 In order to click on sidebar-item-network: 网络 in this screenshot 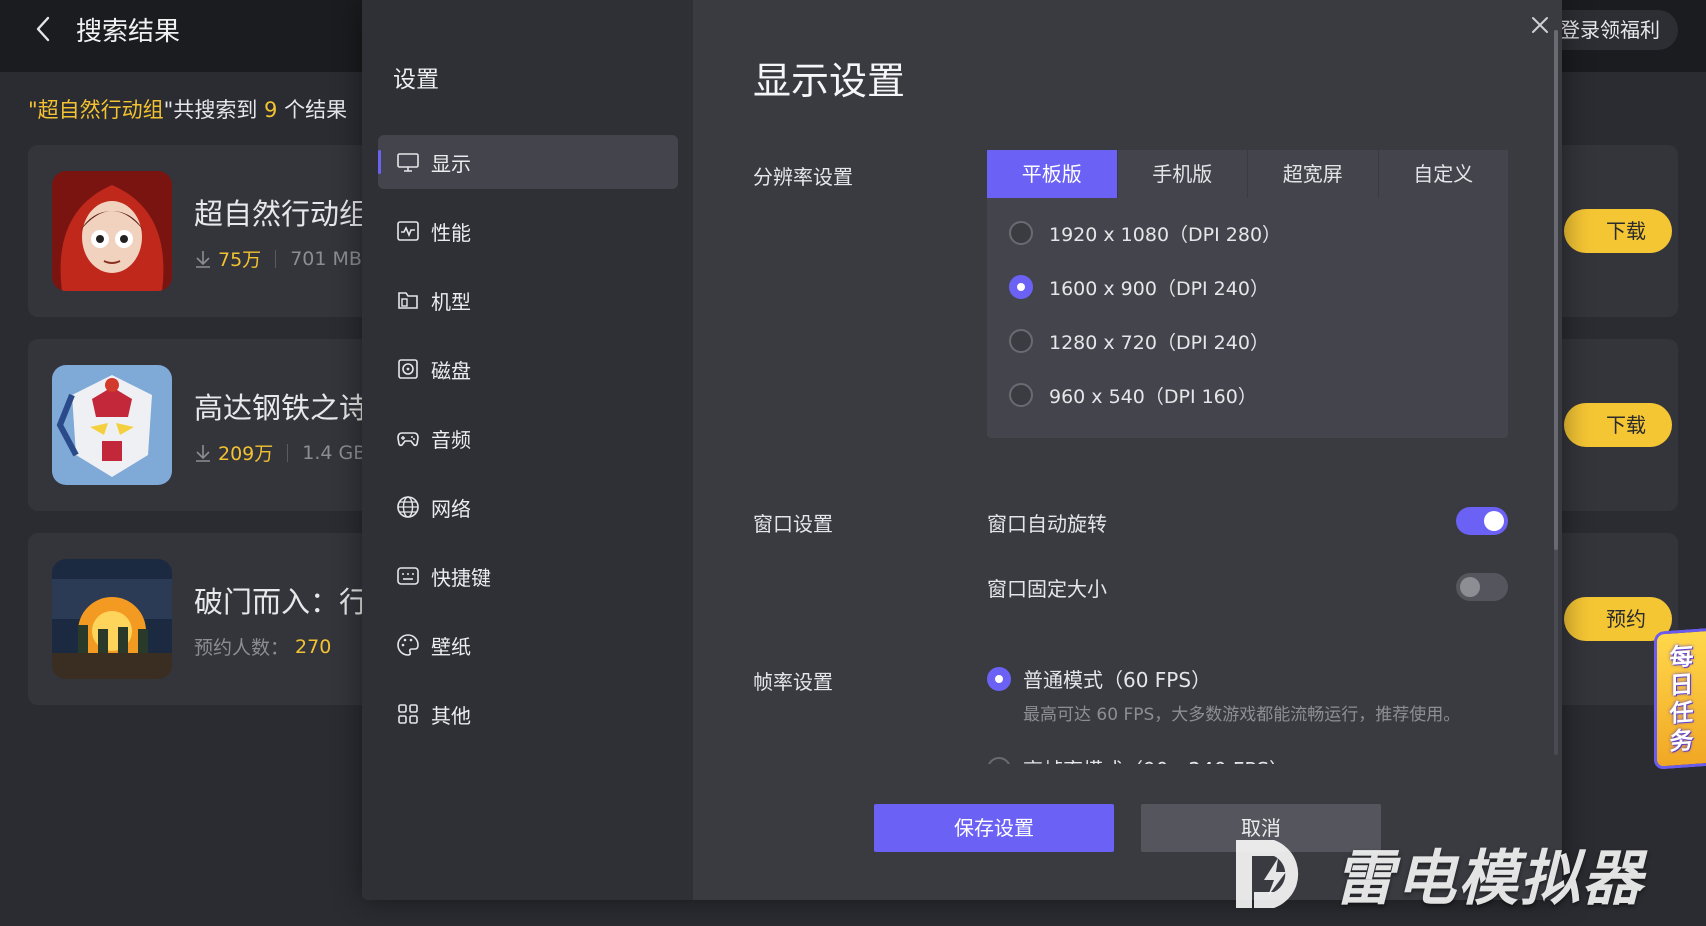, I will do `click(528, 507)`.